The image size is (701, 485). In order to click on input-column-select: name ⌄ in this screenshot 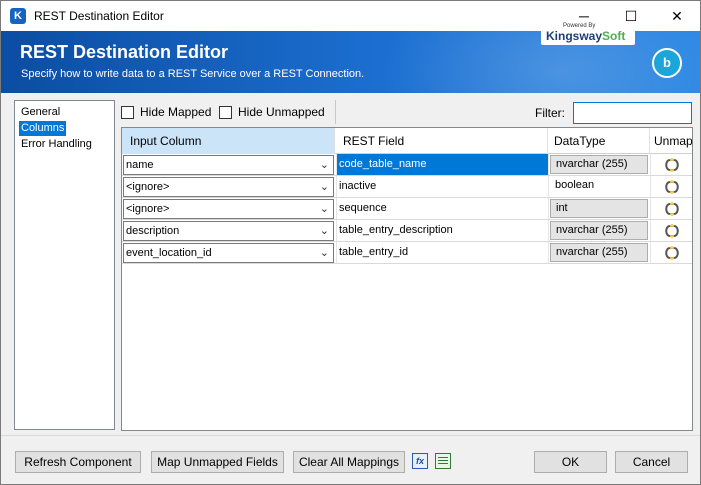, I will do `click(228, 165)`.